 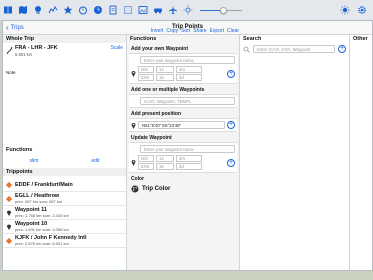 What do you see at coordinates (31, 209) in the screenshot?
I see `trippoint-title: Waypoint 11` at bounding box center [31, 209].